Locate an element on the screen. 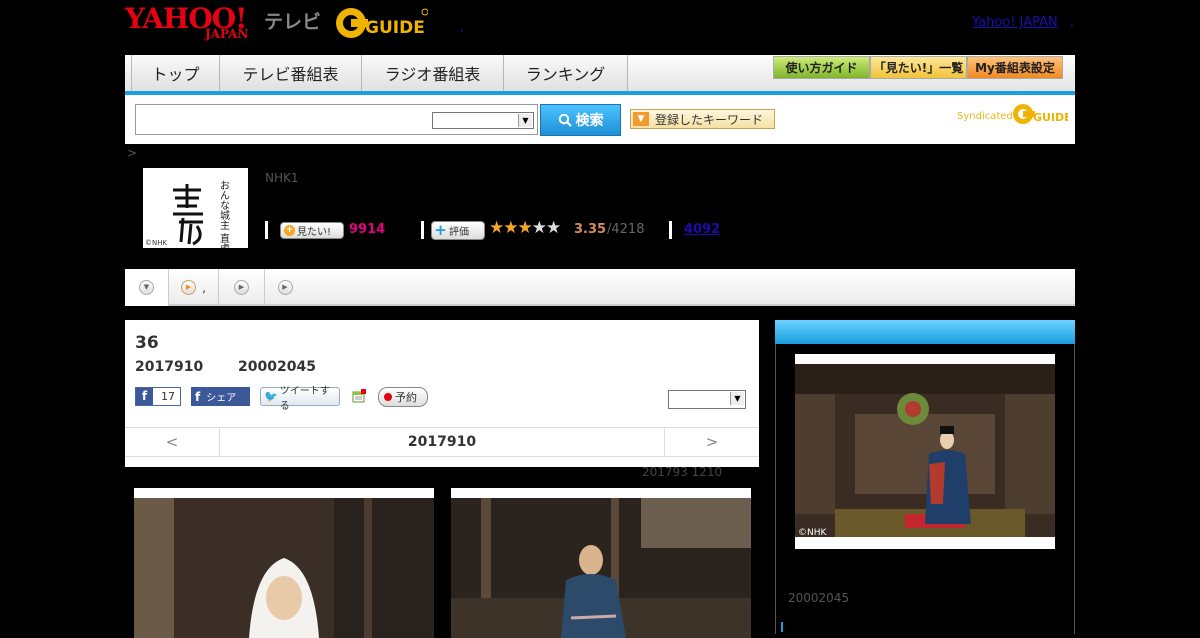 The height and width of the screenshot is (638, 1200). rating-value: 3.35 is located at coordinates (590, 229).